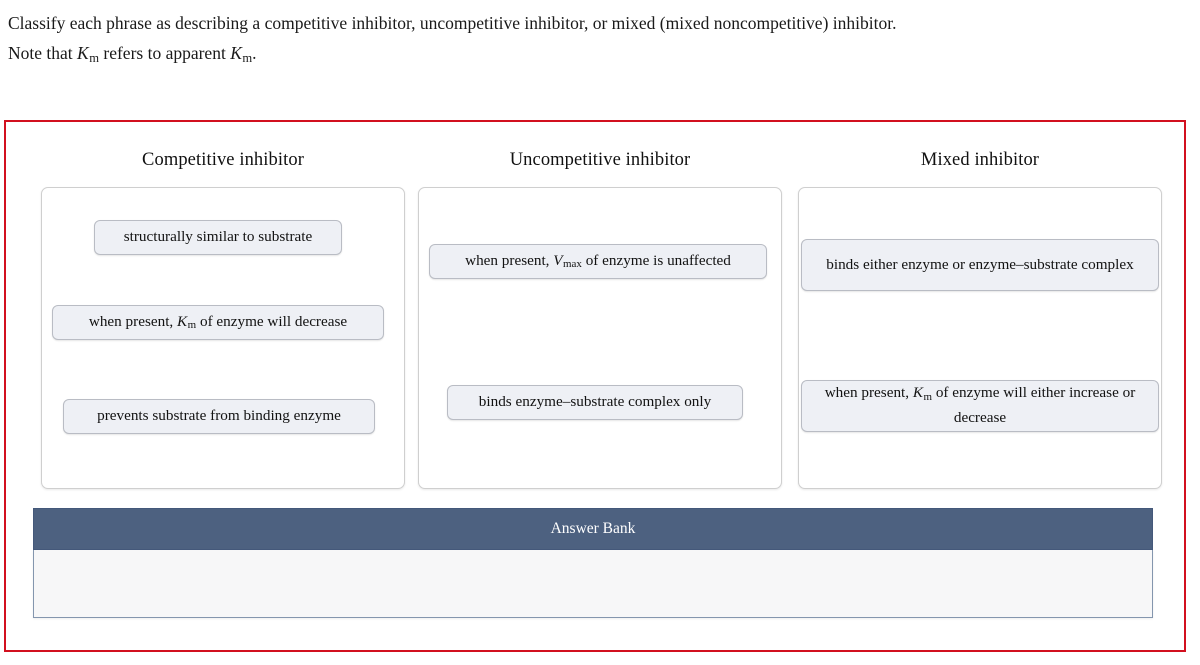 This screenshot has height=665, width=1200. I want to click on answer-tile: binds enzyme–substrate complex only, so click(595, 402).